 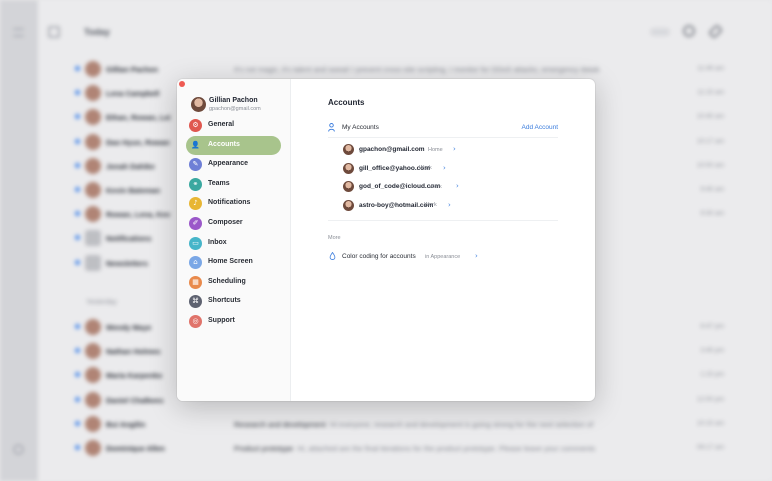 What do you see at coordinates (182, 84) in the screenshot?
I see `close-window-button` at bounding box center [182, 84].